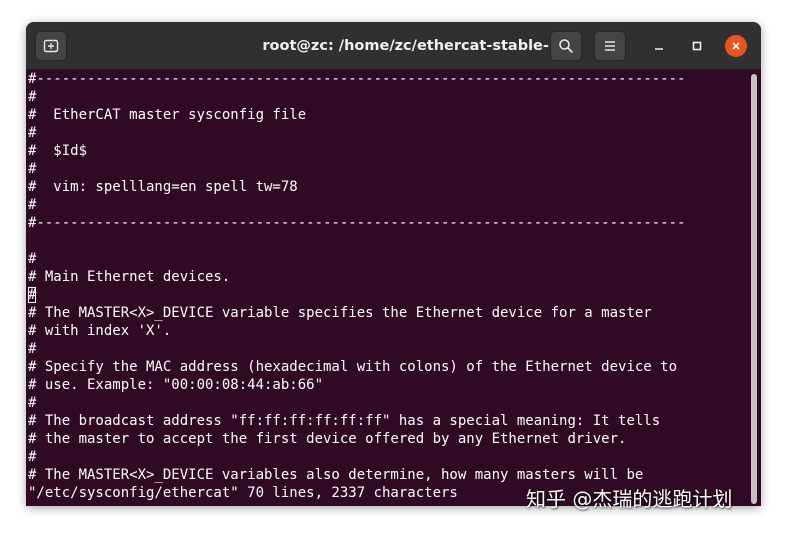 Image resolution: width=786 pixels, height=533 pixels. I want to click on terminal-line: # $Id$, so click(58, 151).